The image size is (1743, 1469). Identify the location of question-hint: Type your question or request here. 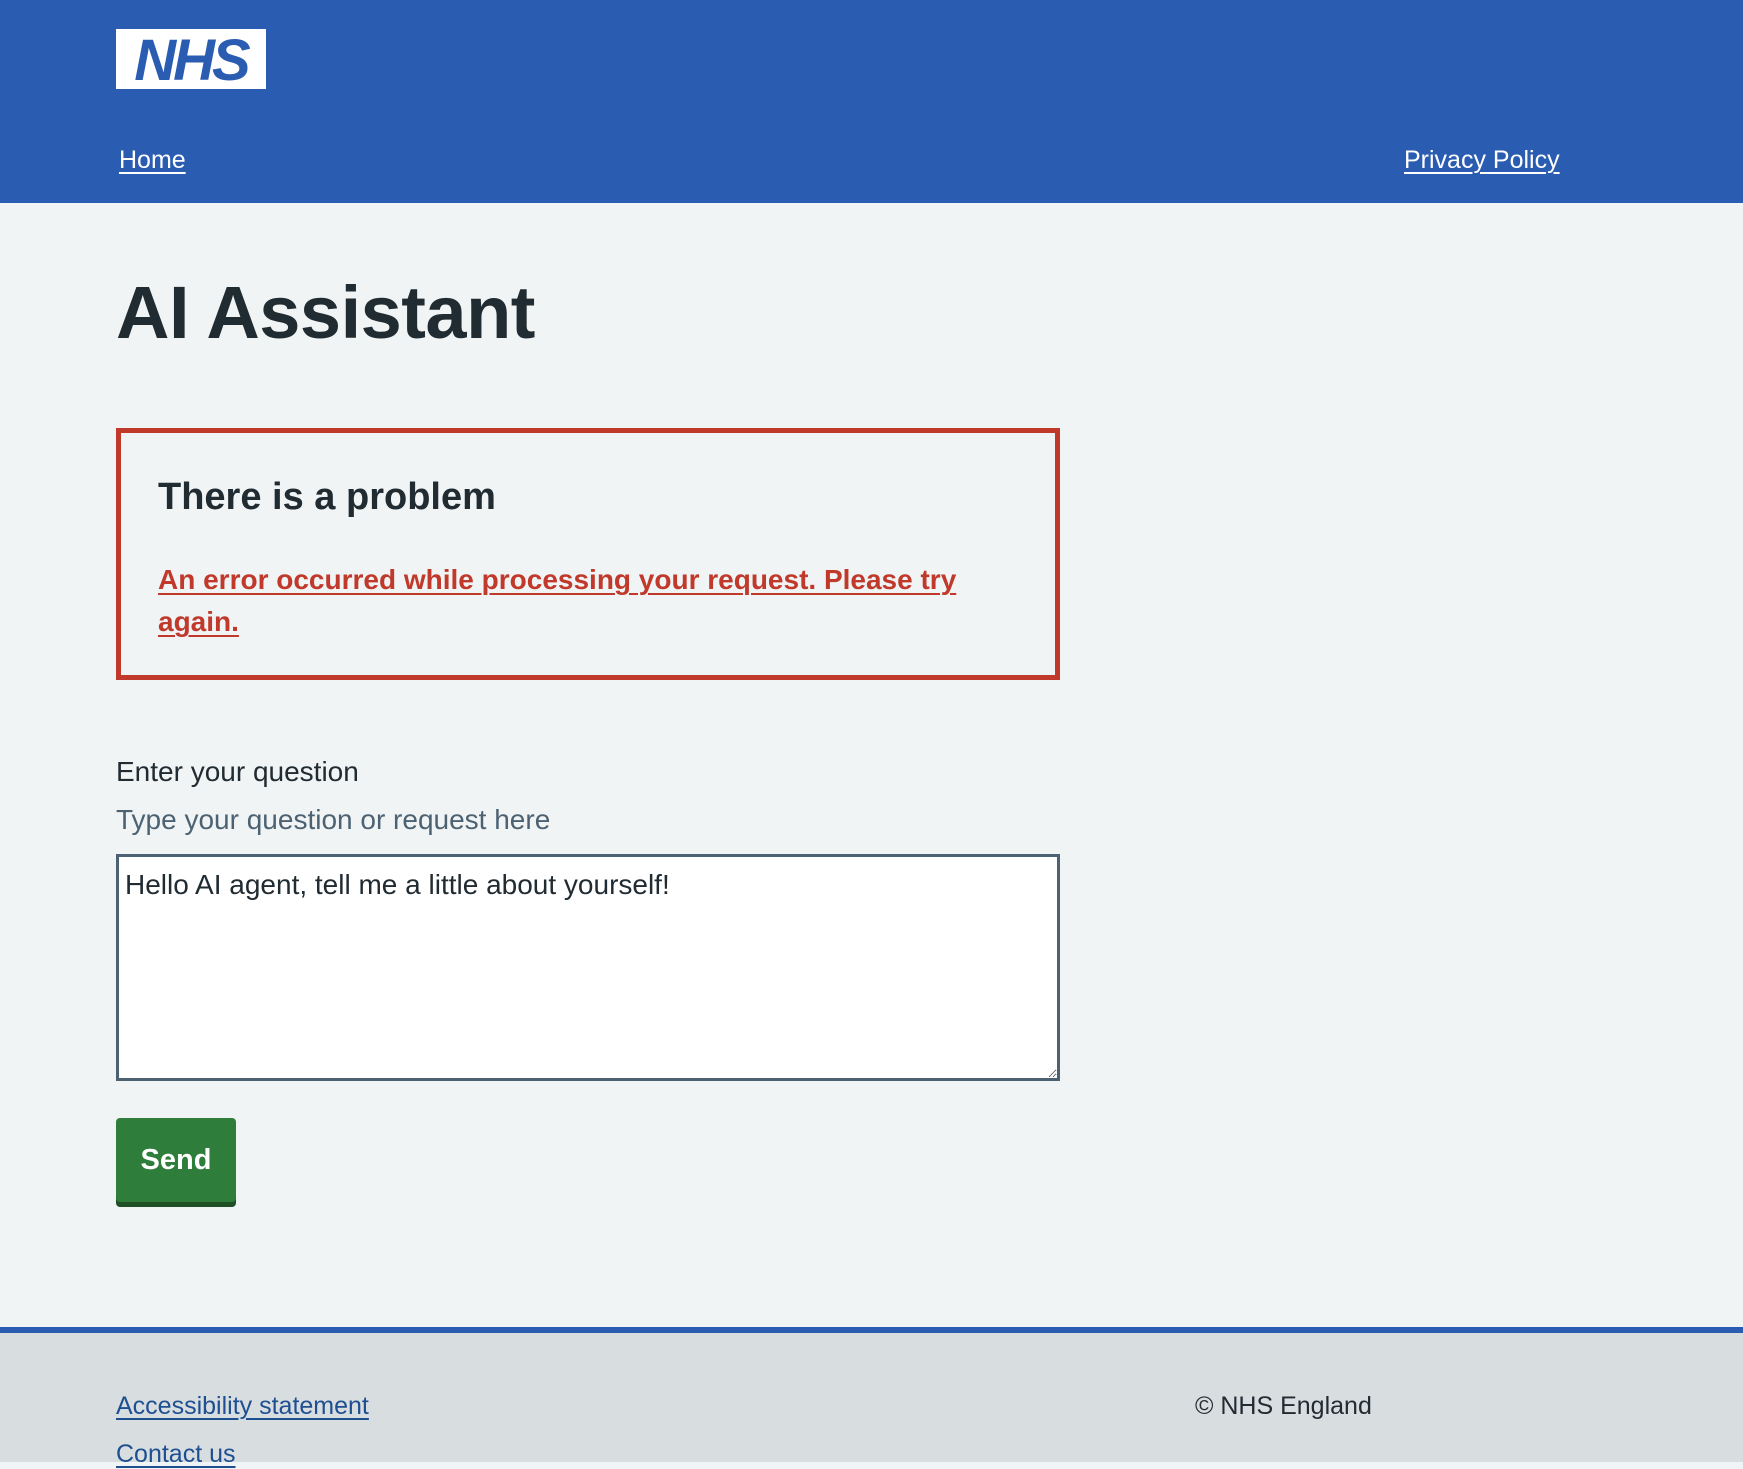
(333, 819).